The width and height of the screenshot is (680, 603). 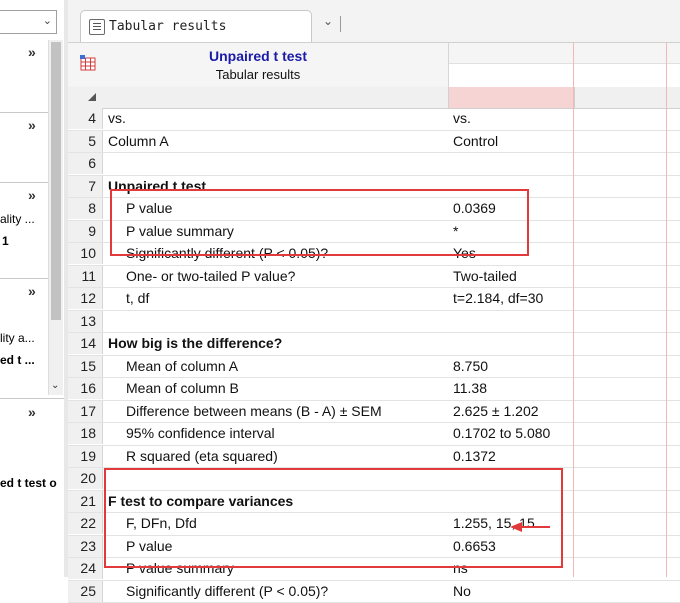 I want to click on row-number: 18, so click(x=85, y=433).